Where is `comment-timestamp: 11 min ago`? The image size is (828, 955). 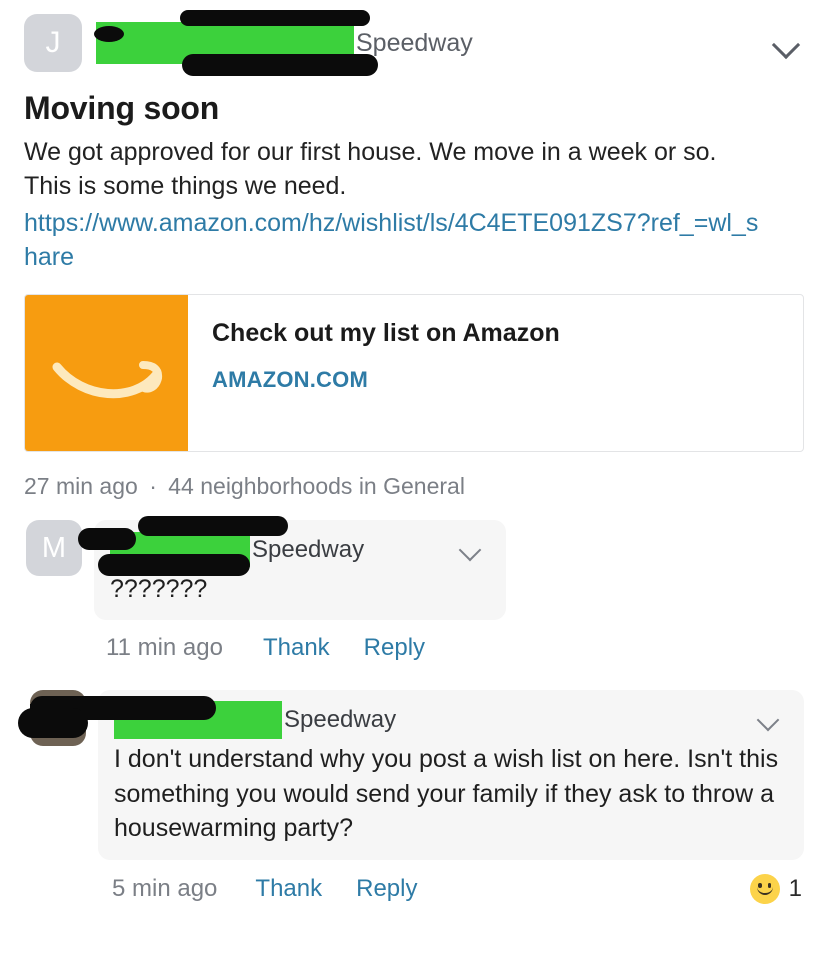 comment-timestamp: 11 min ago is located at coordinates (164, 648).